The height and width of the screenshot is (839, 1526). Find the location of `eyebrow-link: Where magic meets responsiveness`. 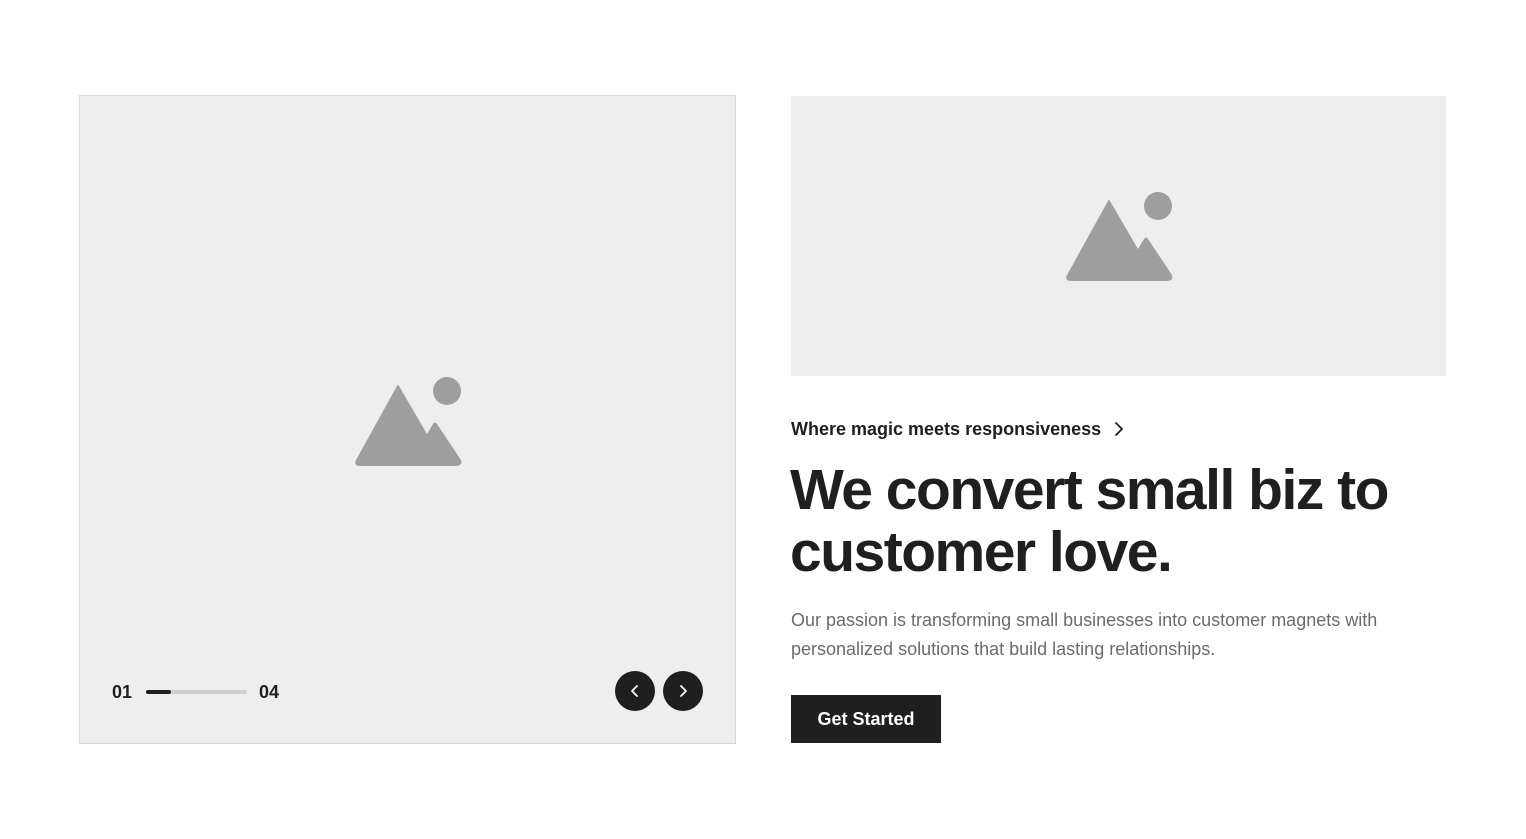

eyebrow-link: Where magic meets responsiveness is located at coordinates (958, 429).